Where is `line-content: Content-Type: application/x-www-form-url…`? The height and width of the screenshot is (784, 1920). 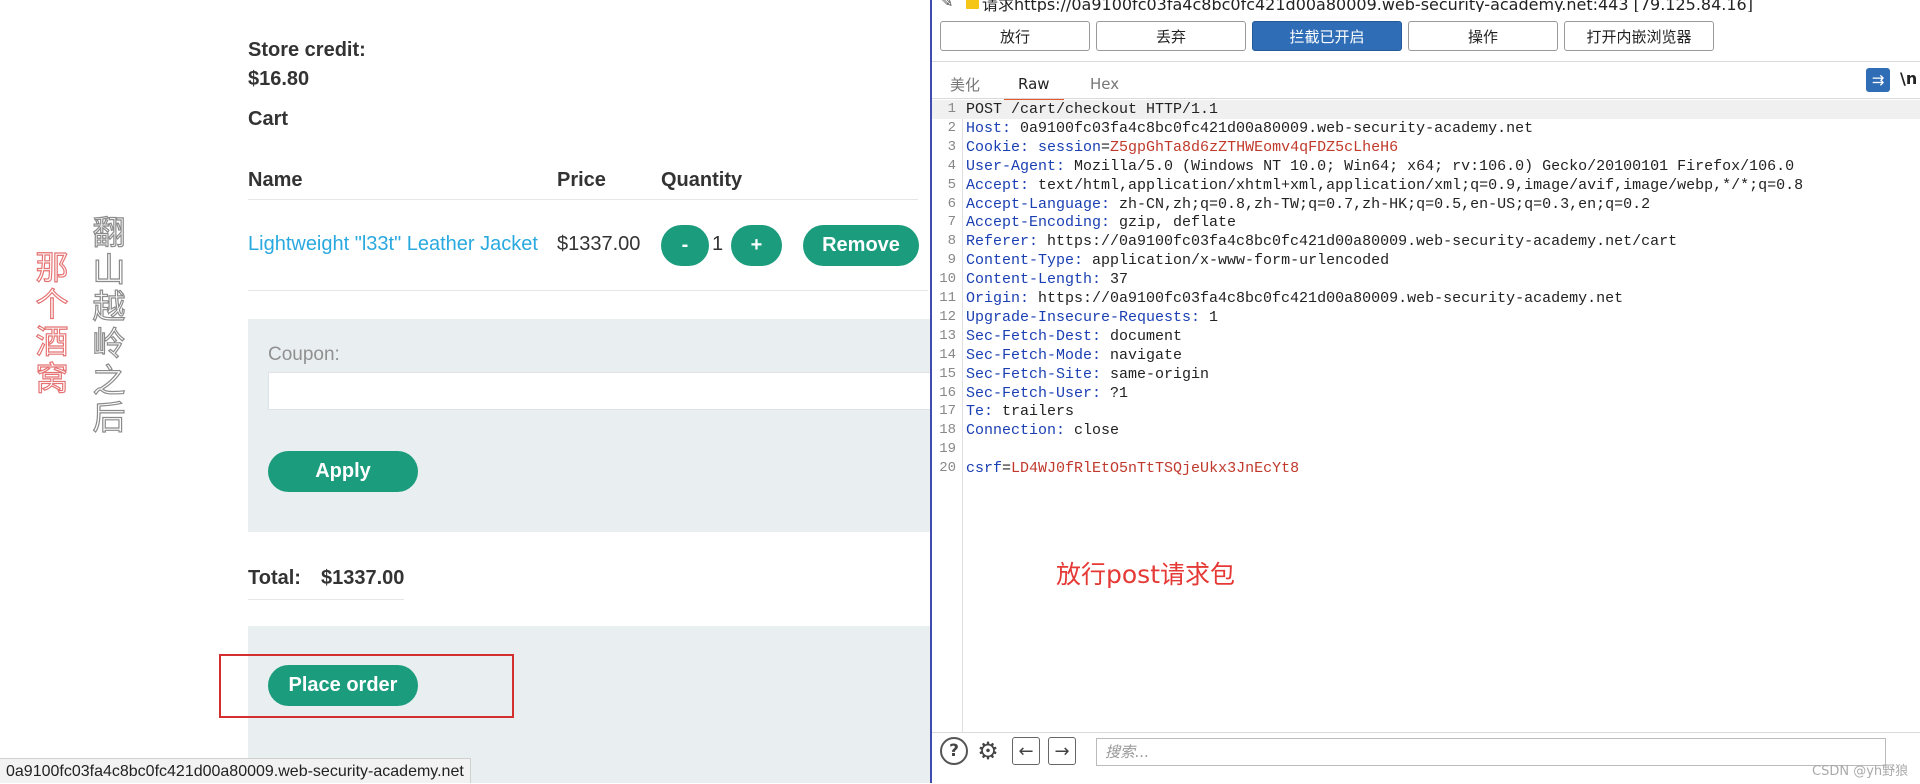
line-content: Content-Type: application/x-www-form-url… is located at coordinates (1177, 260).